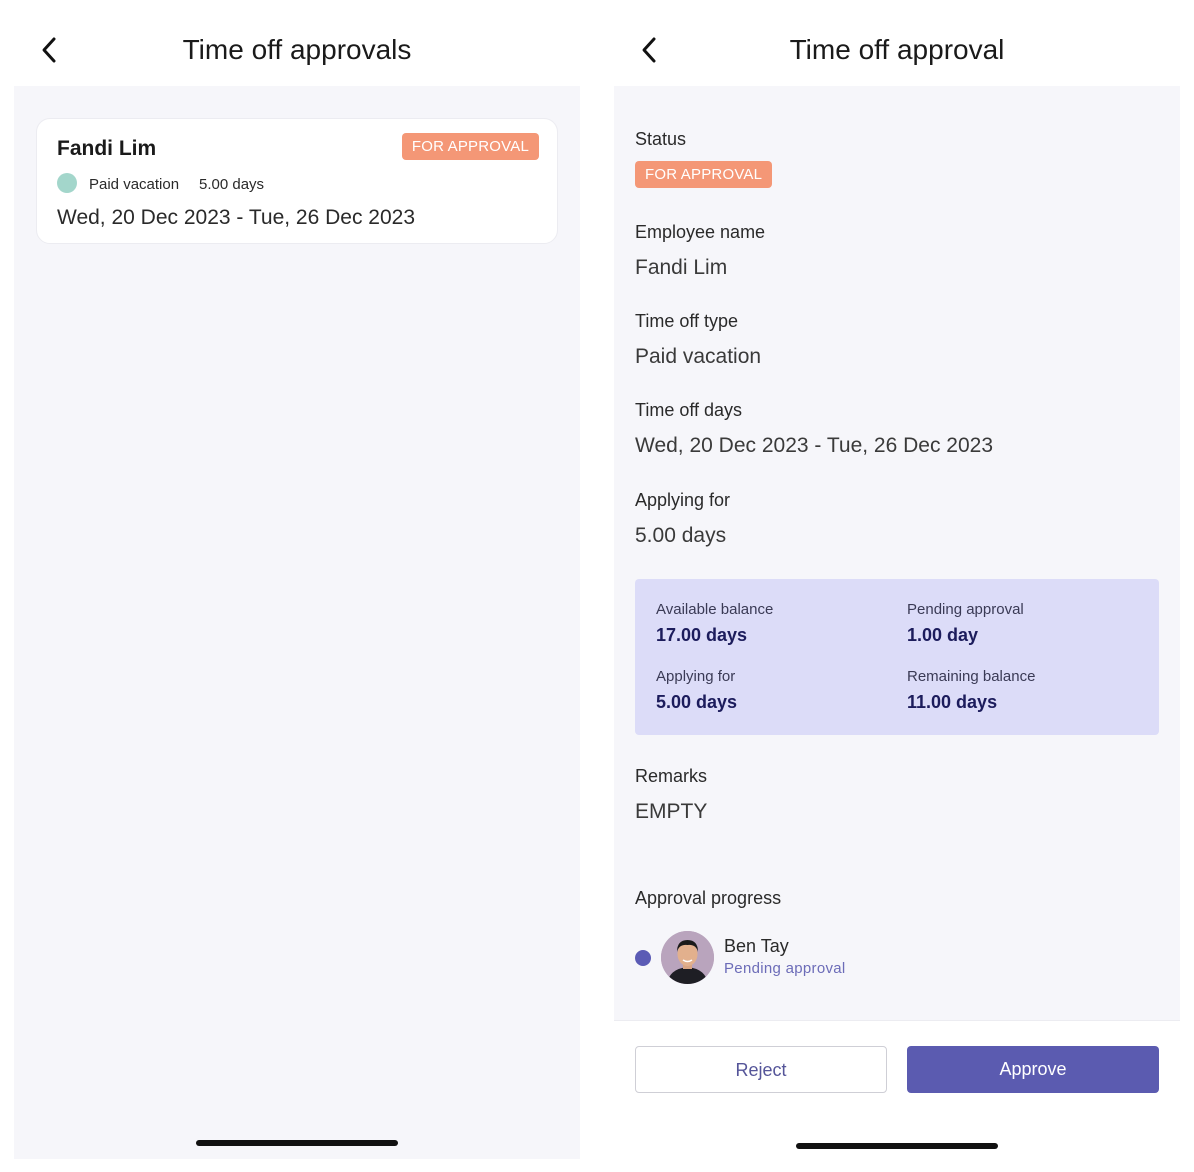 This screenshot has height=1172, width=1194. What do you see at coordinates (1033, 1069) in the screenshot?
I see `approve-button: Approve` at bounding box center [1033, 1069].